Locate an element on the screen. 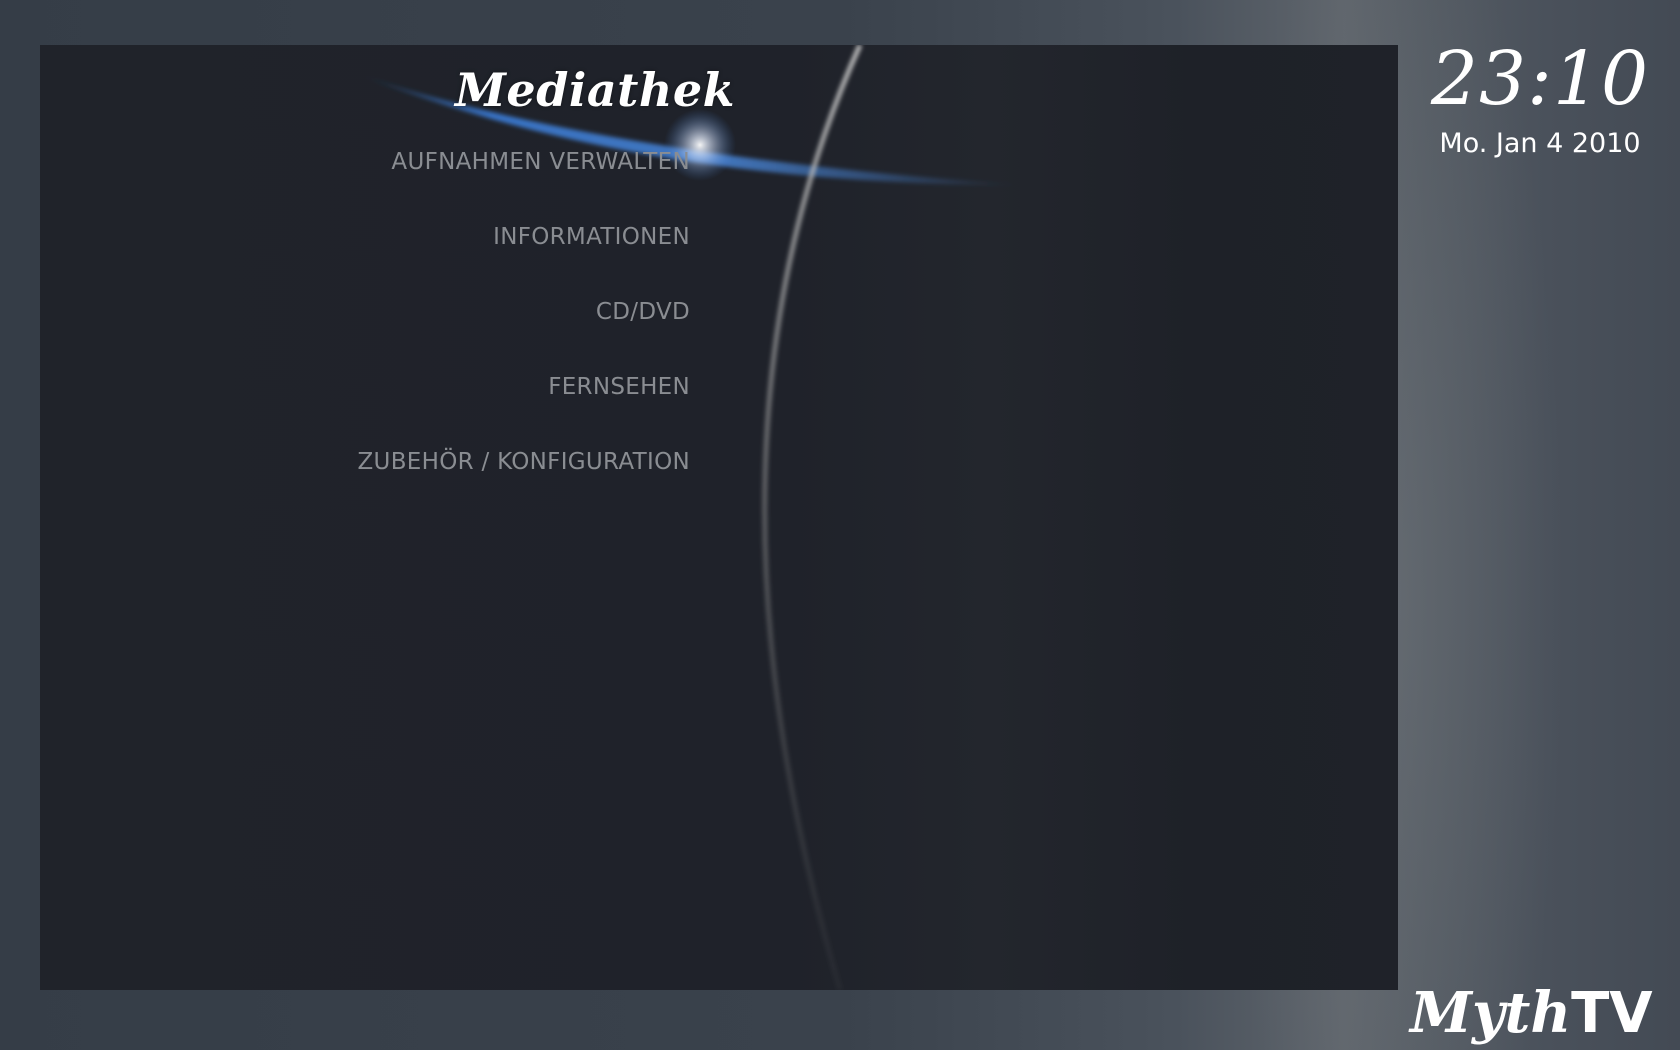 This screenshot has height=1050, width=1680. clock-time: 23:10 is located at coordinates (1540, 79).